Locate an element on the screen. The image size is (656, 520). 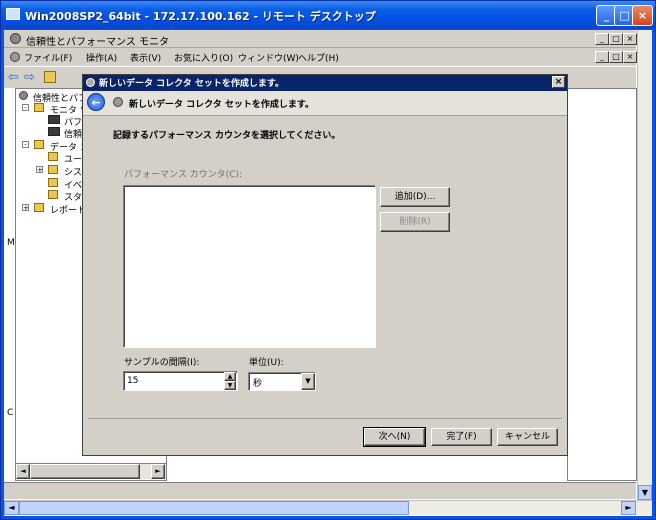
wizard-header: ← 新しいデータ コレクタ セットを作成します。 is located at coordinates (325, 103).